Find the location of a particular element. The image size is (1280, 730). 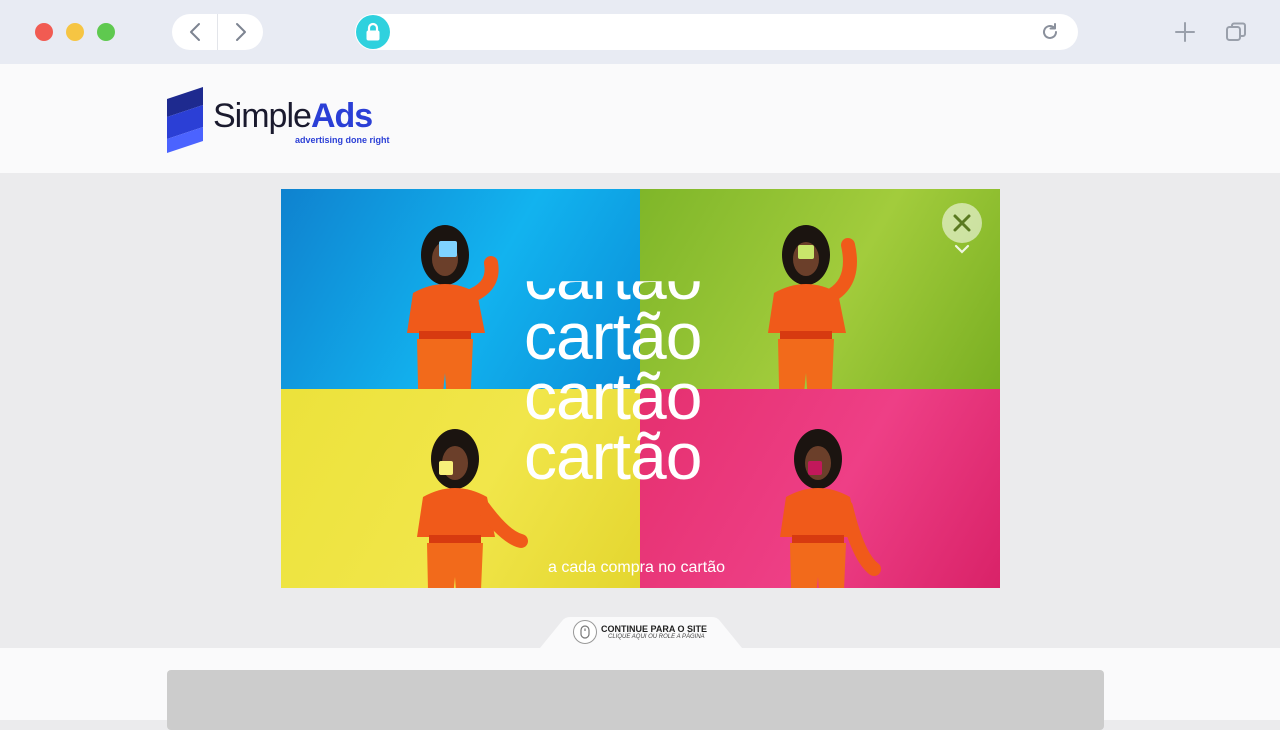

ad-headline: cartão is located at coordinates (613, 456).